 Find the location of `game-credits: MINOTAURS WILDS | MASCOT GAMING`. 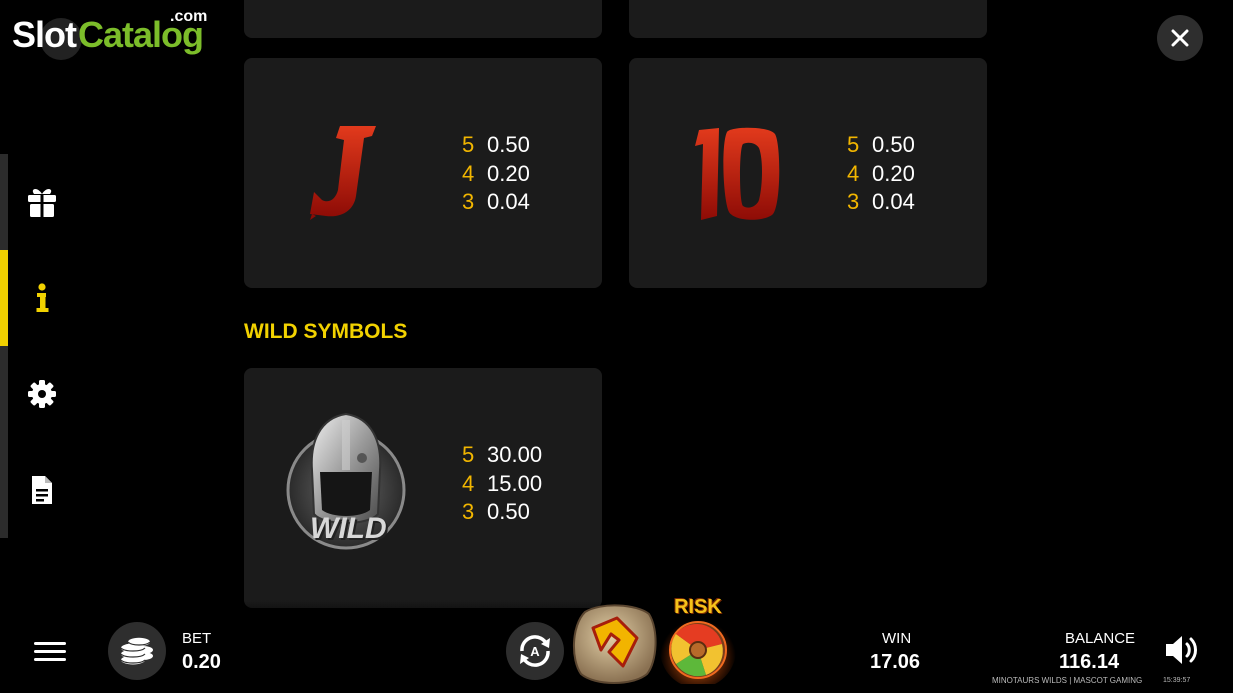

game-credits: MINOTAURS WILDS | MASCOT GAMING is located at coordinates (1067, 680).